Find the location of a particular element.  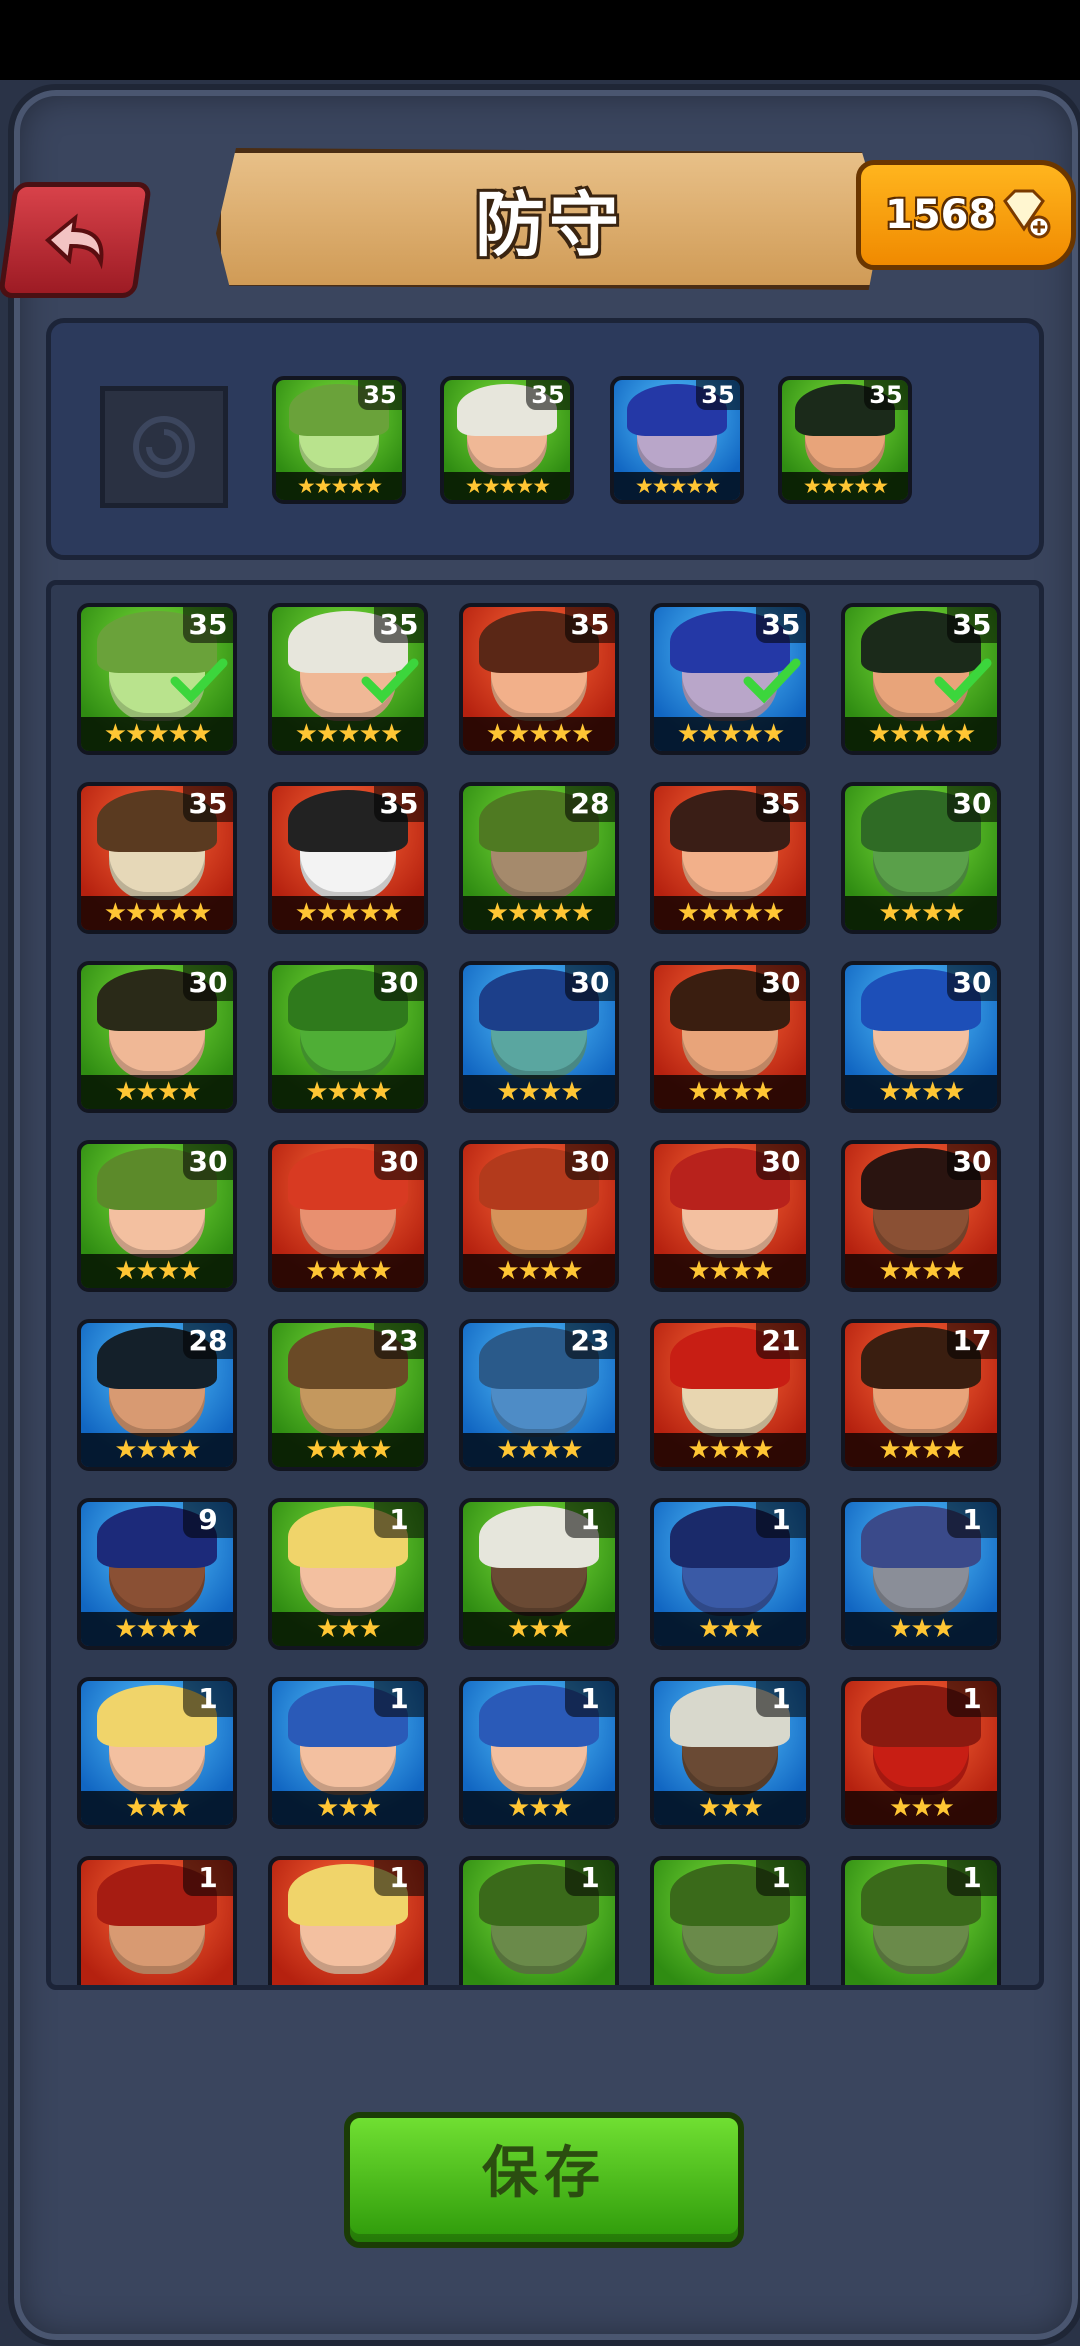

hero-card: 28 ★★★★ is located at coordinates (157, 1395).